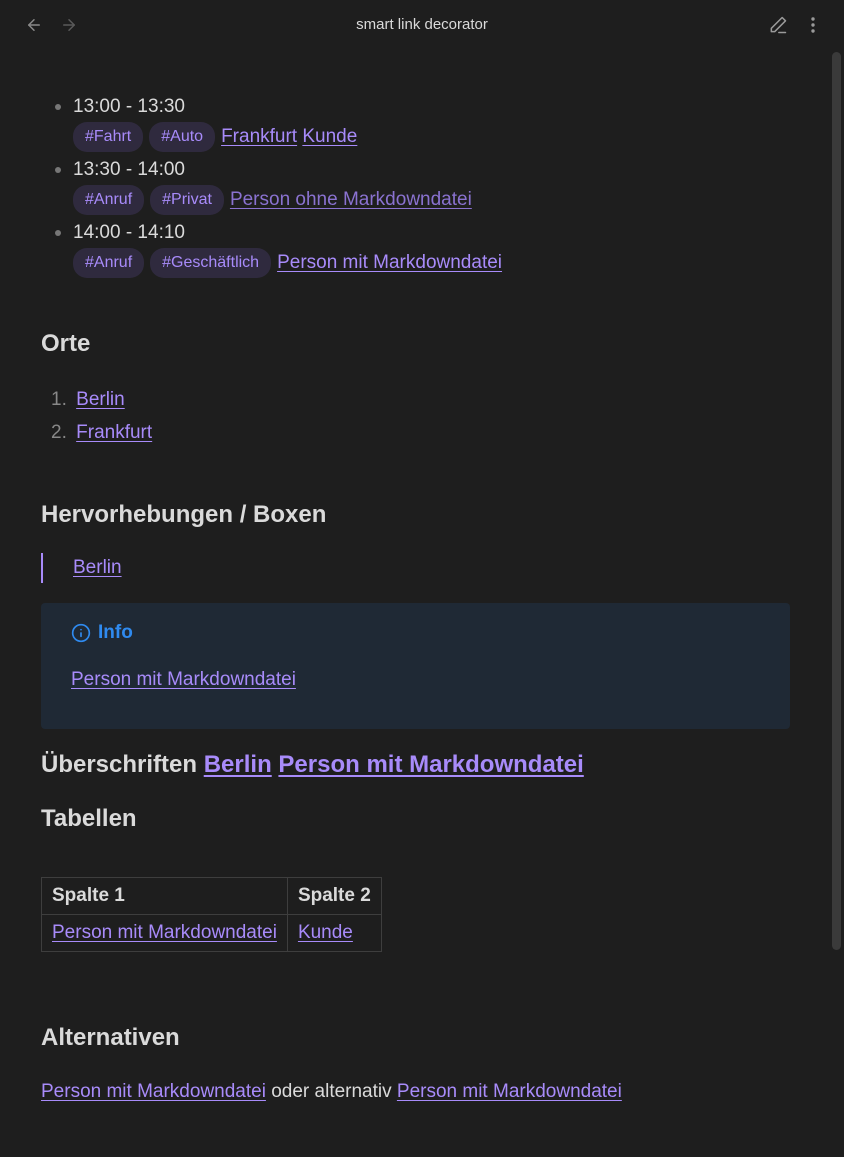 This screenshot has height=1157, width=844. What do you see at coordinates (211, 263) in the screenshot?
I see `tag: #Geschäftlich` at bounding box center [211, 263].